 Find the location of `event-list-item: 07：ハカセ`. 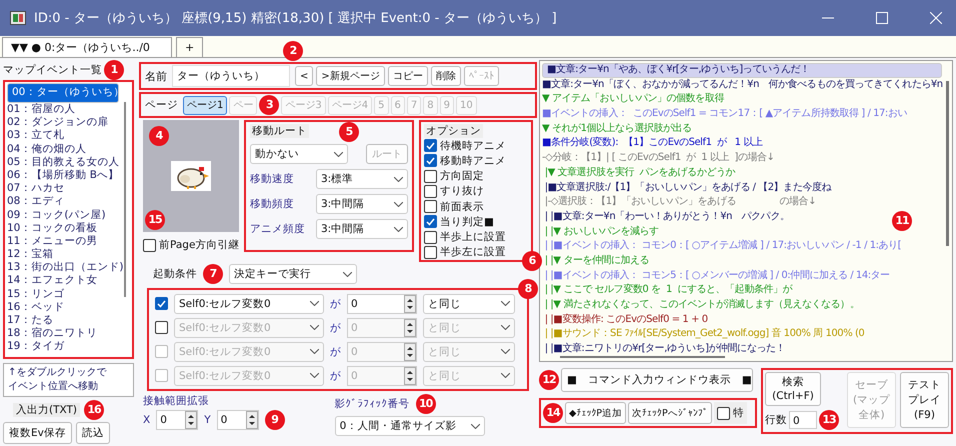

event-list-item: 07：ハカセ is located at coordinates (63, 189).